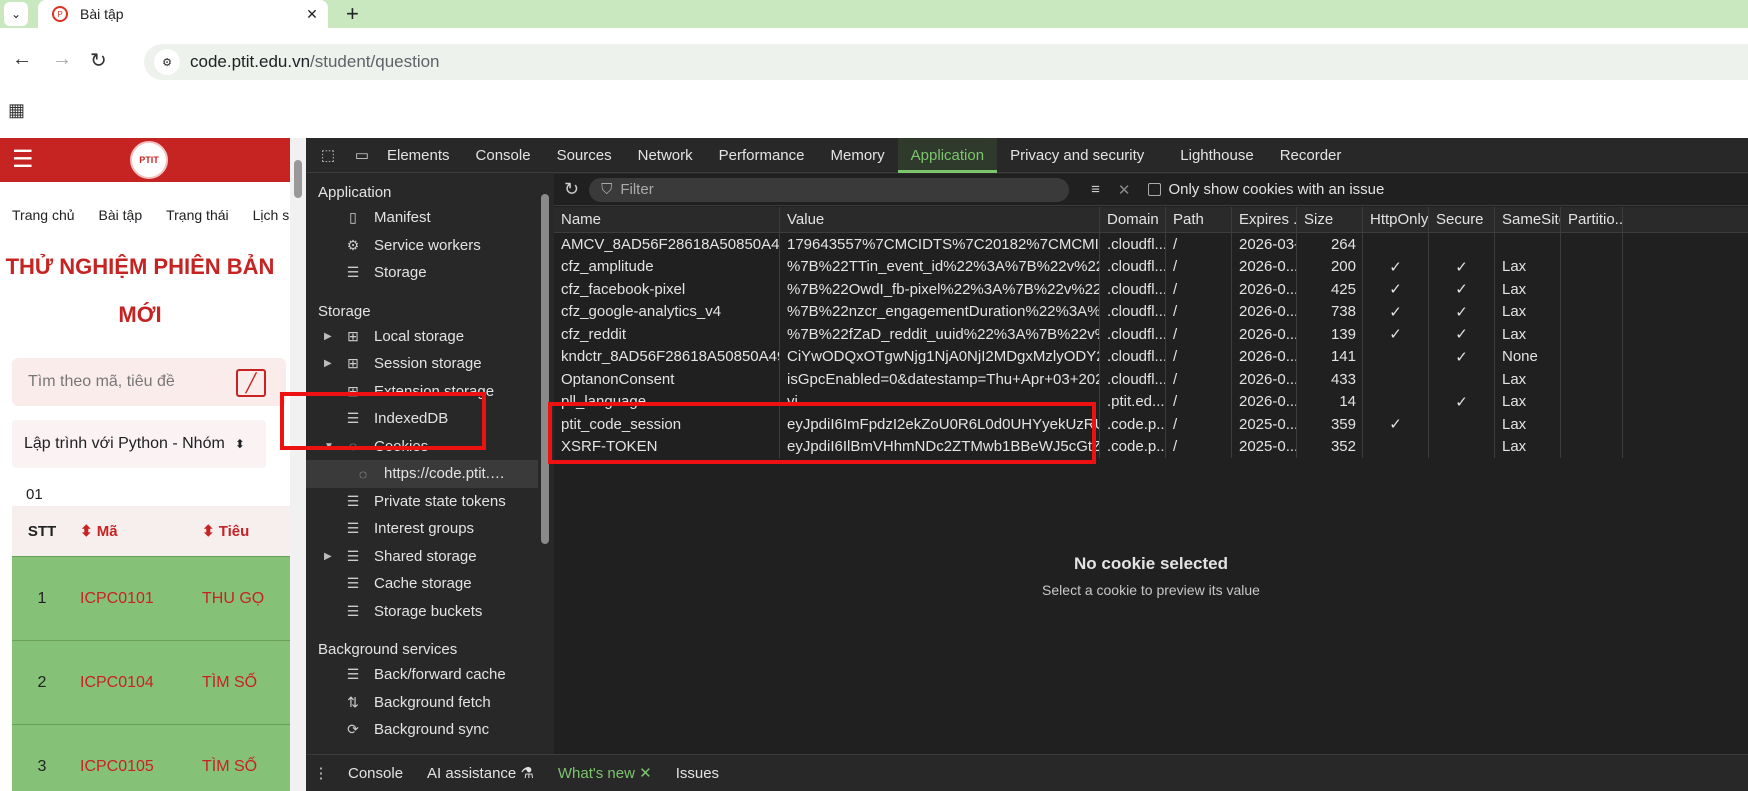  Describe the element at coordinates (667, 219) in the screenshot. I see `col-name: Name` at that location.